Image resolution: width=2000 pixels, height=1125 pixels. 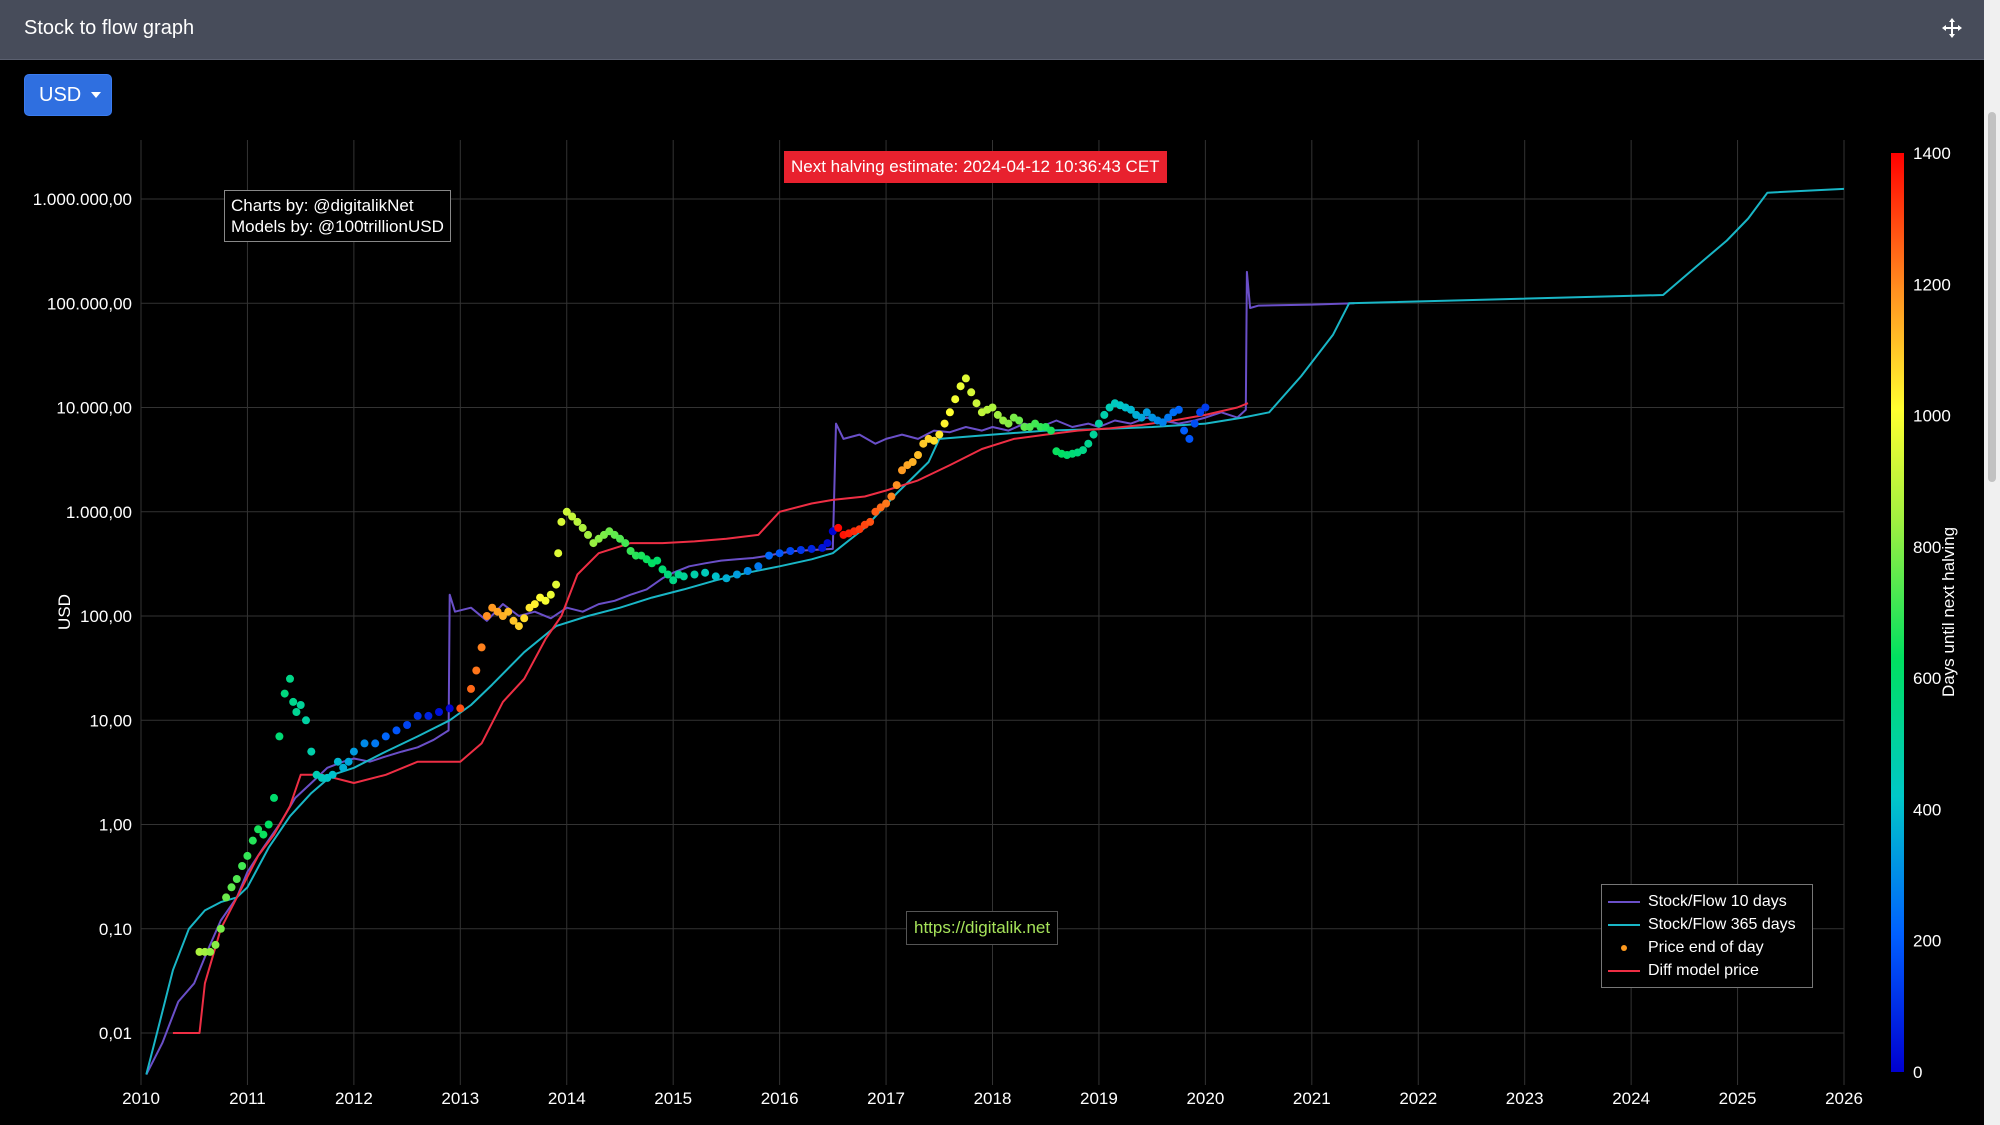 What do you see at coordinates (1927, 809) in the screenshot?
I see `colorbar-tick-label: 400` at bounding box center [1927, 809].